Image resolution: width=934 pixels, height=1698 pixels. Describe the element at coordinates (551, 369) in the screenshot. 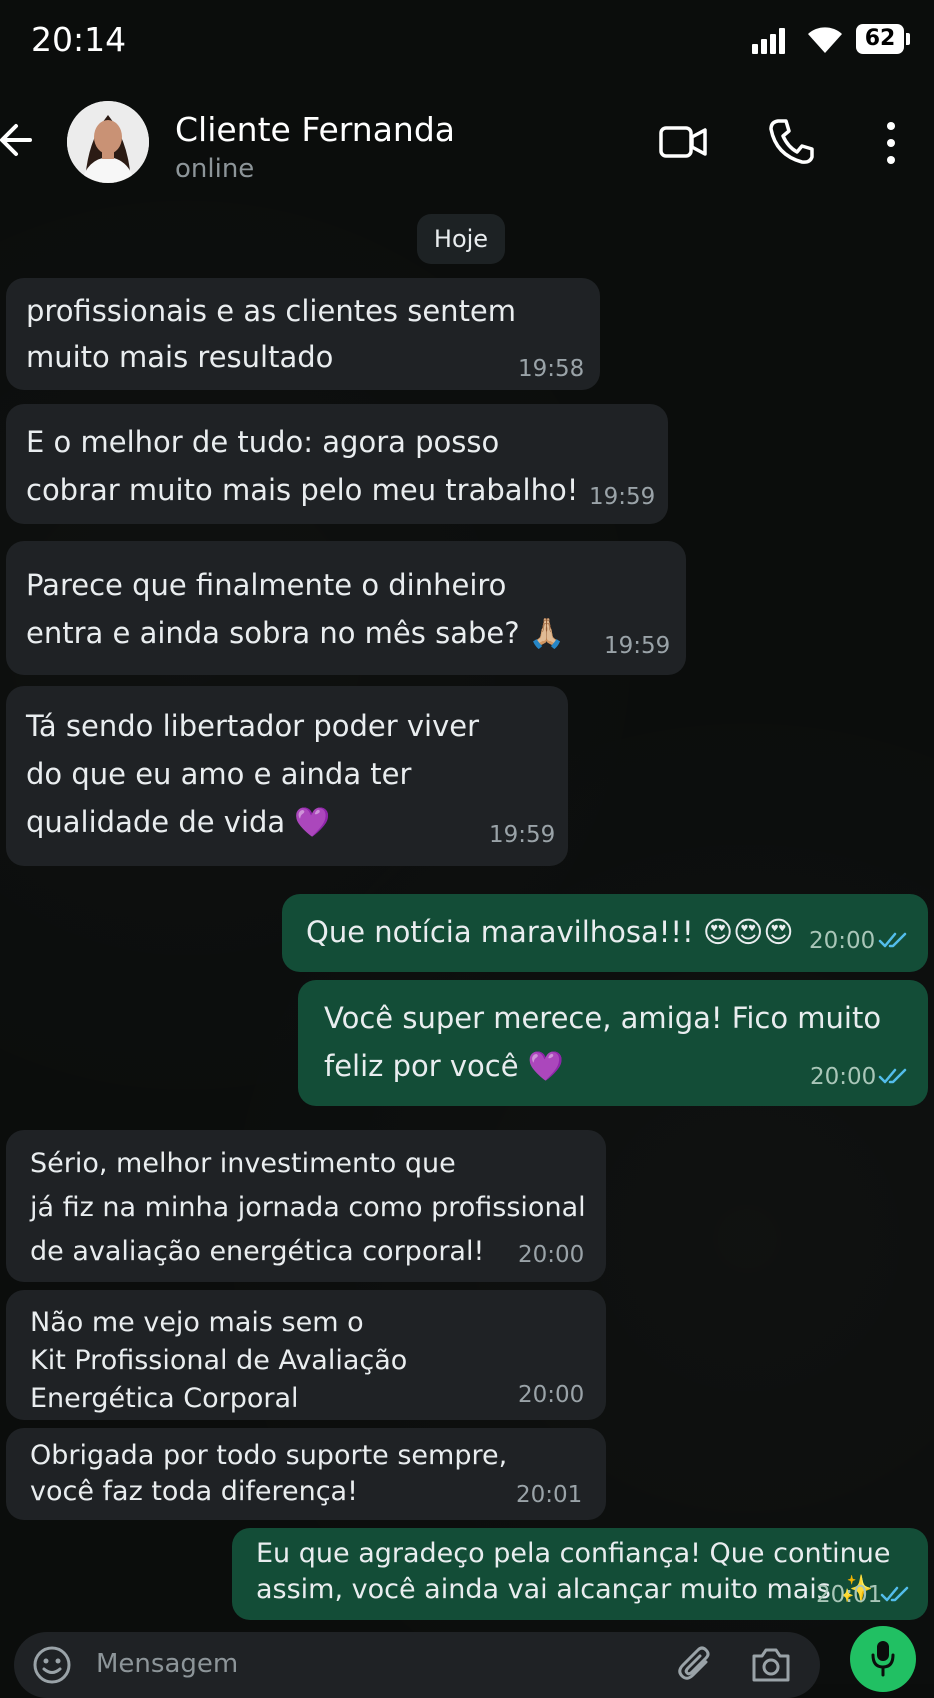

I see `message-time: 19:58` at that location.